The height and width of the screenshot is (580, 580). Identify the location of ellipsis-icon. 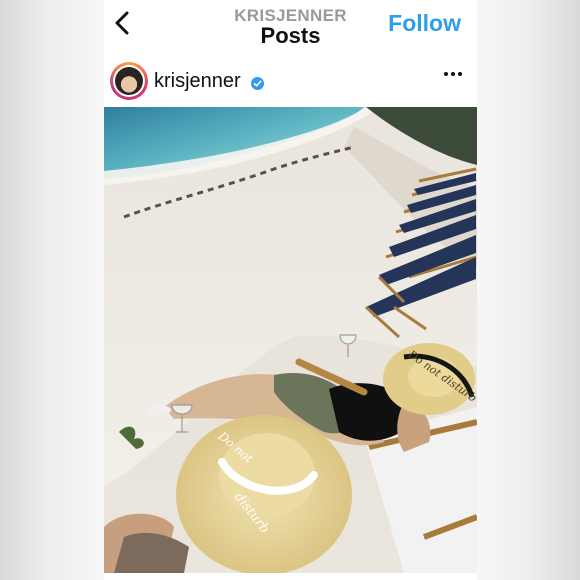
(453, 74).